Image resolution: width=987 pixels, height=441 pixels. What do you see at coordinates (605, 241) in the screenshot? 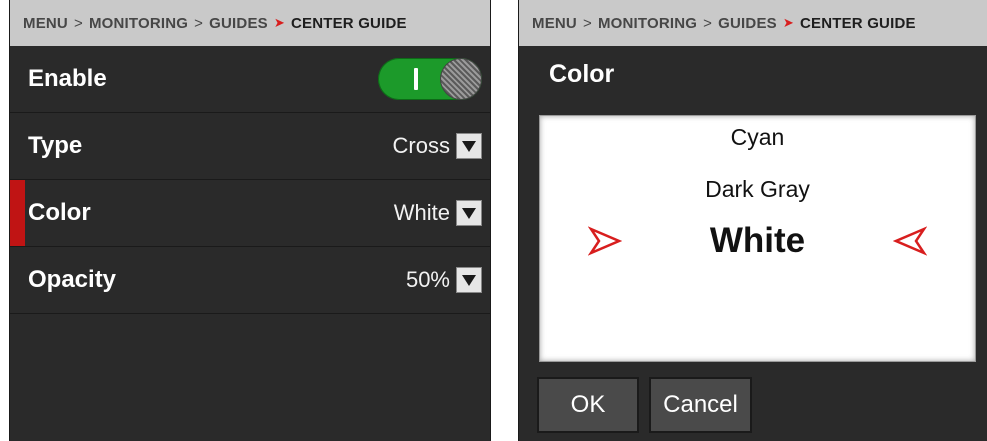
I see `picker-arrow-right-icon` at bounding box center [605, 241].